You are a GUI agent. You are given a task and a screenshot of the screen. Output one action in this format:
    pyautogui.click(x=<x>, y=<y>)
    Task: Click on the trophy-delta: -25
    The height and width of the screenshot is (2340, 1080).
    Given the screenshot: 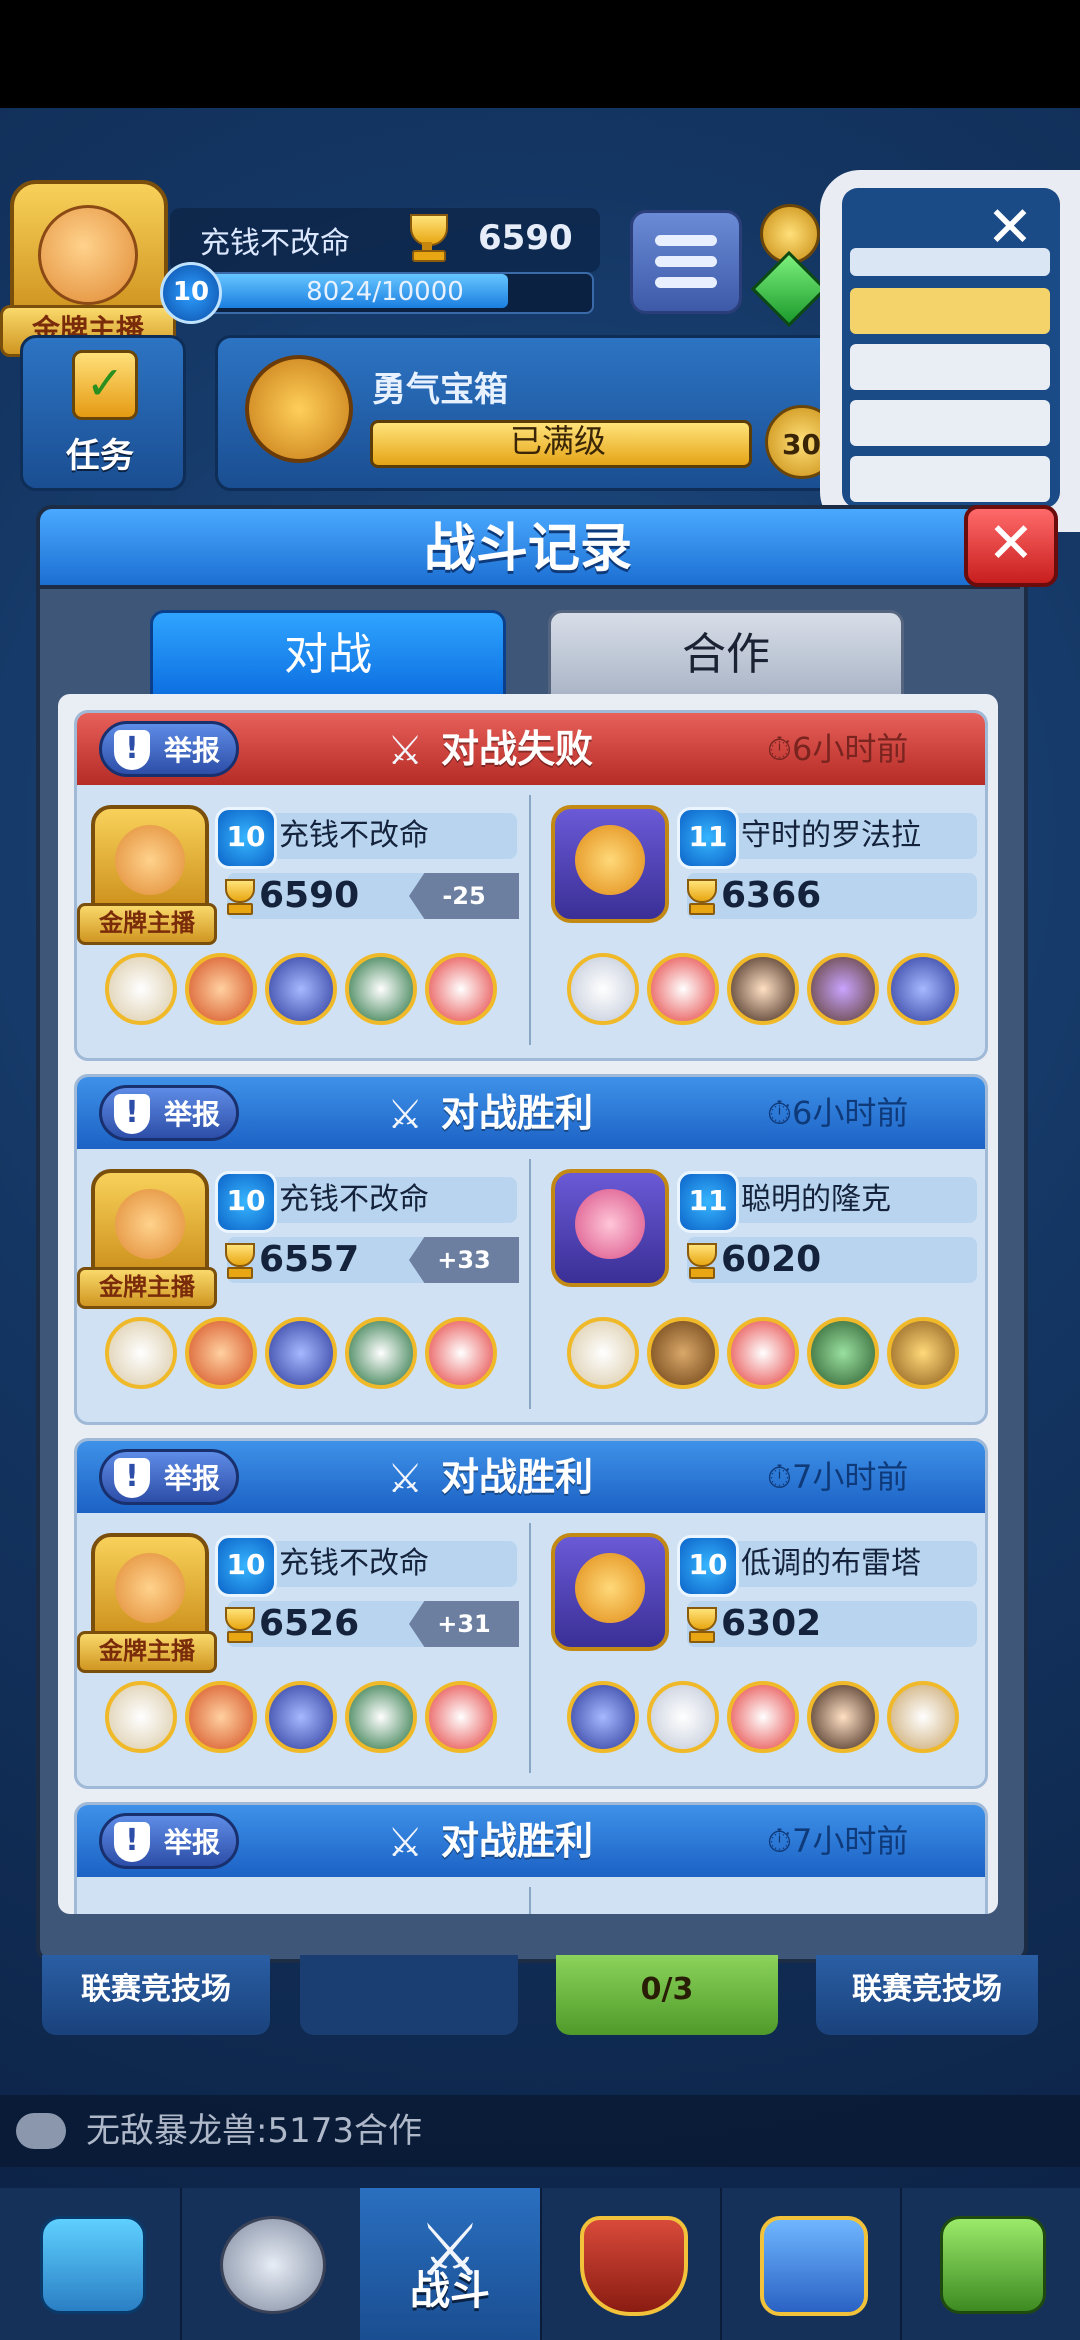 What is the action you would take?
    pyautogui.click(x=464, y=896)
    